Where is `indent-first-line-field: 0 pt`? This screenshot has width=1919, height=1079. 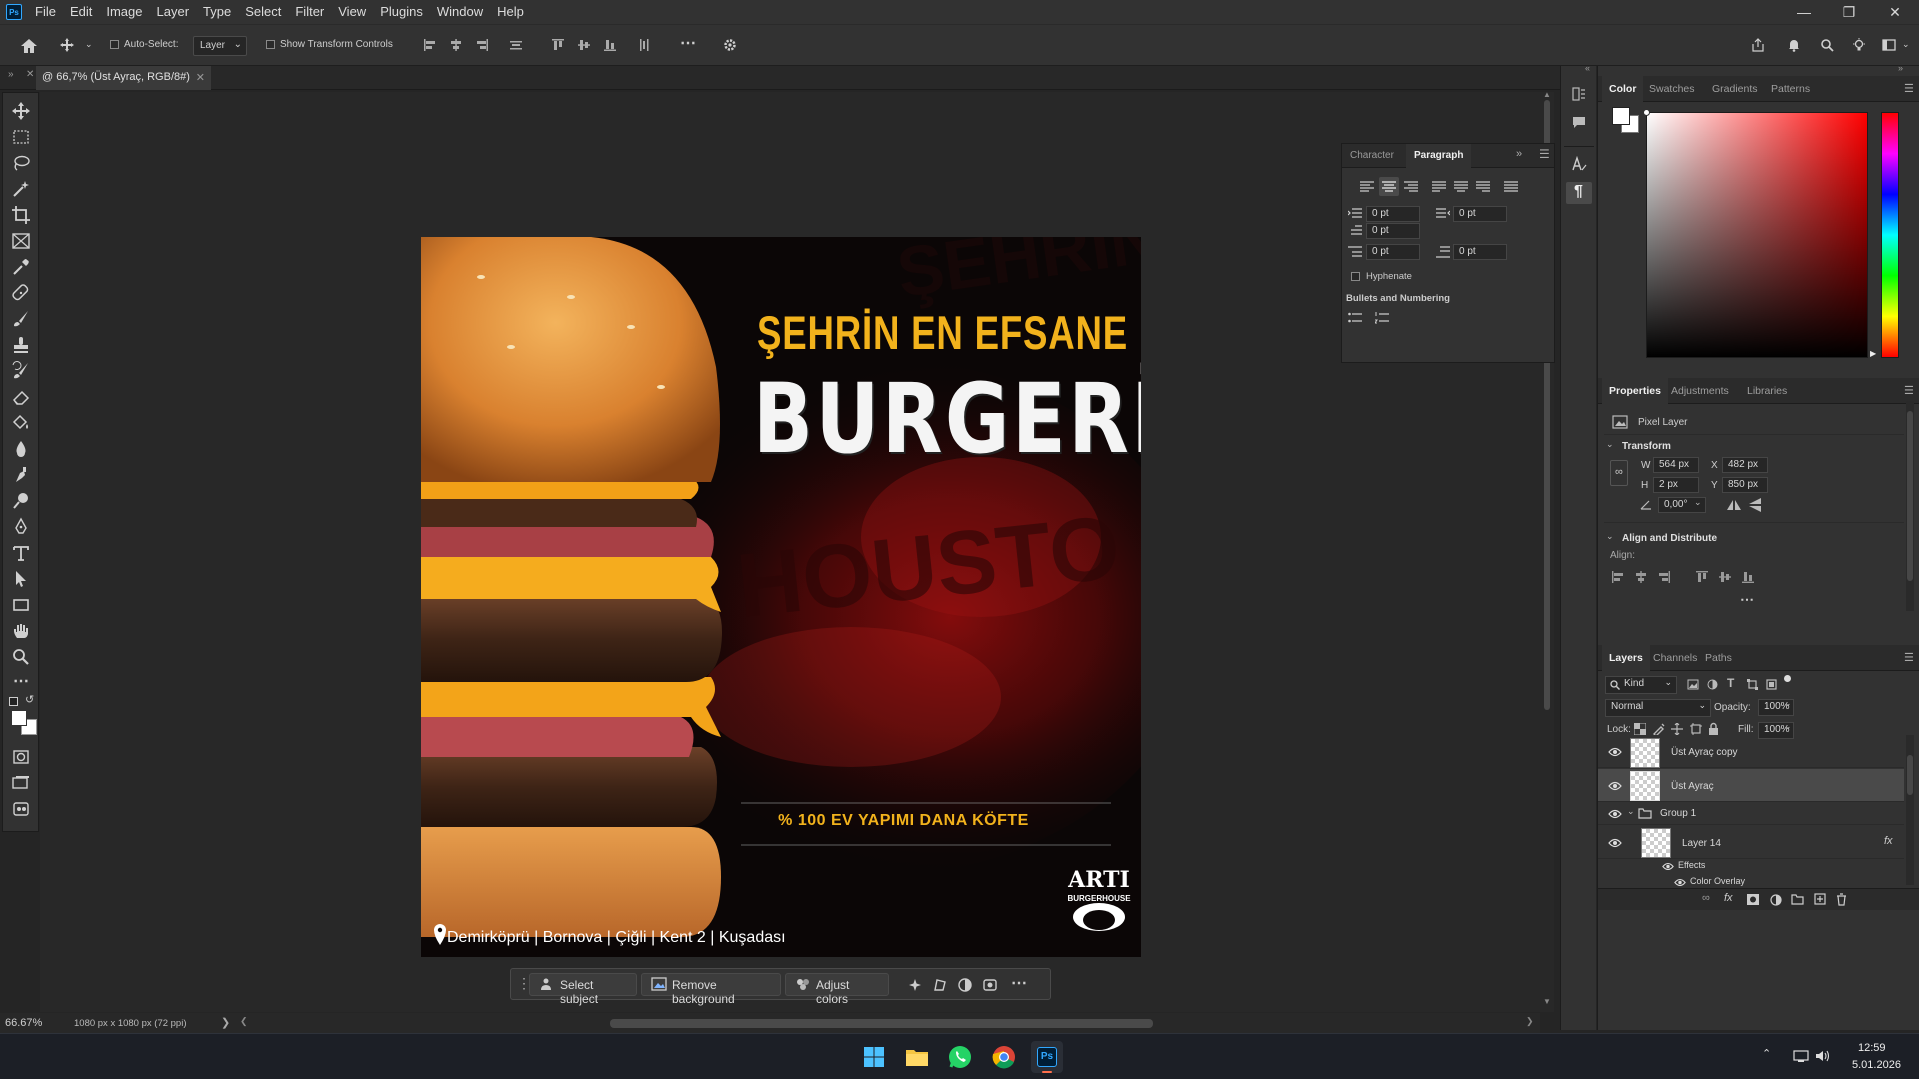 indent-first-line-field: 0 pt is located at coordinates (1393, 231).